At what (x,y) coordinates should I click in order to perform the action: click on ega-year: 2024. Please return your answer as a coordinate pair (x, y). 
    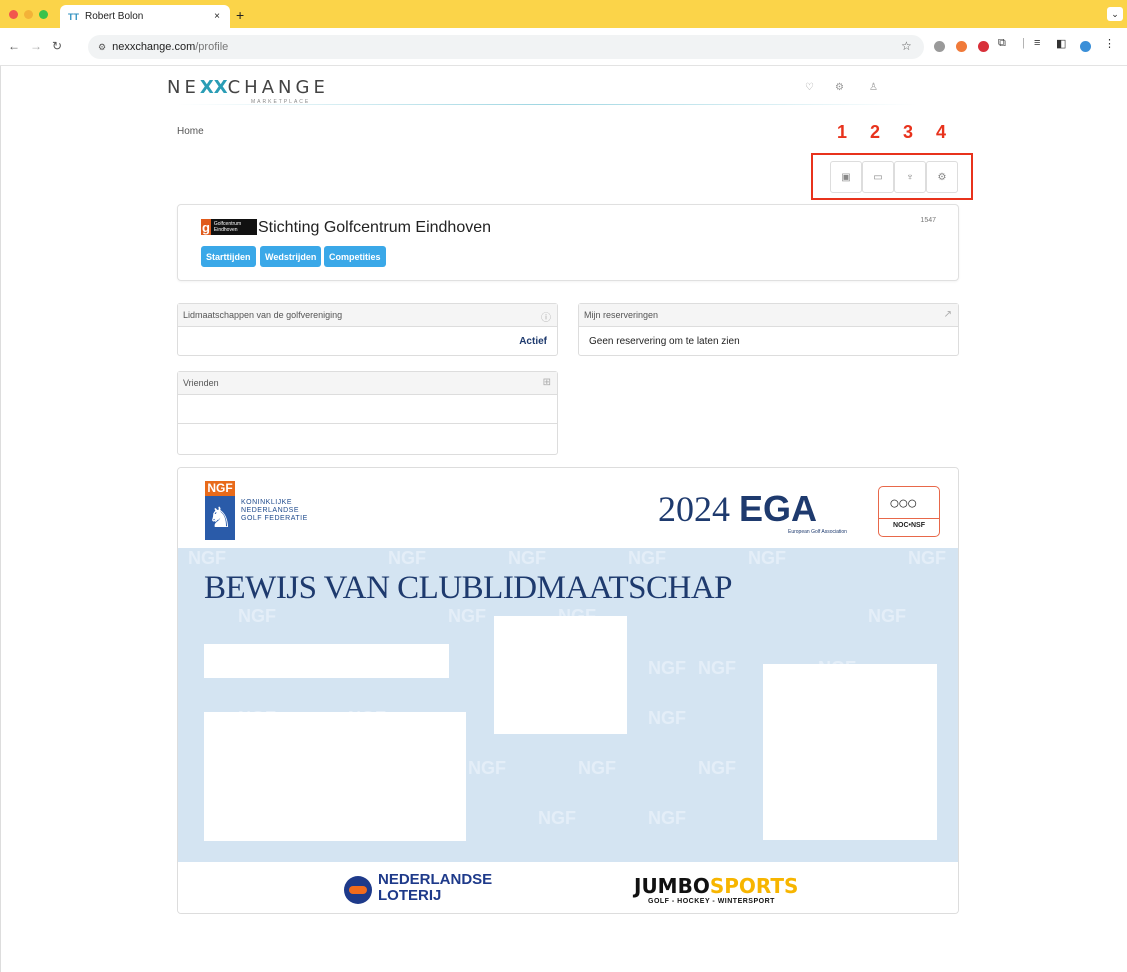
    Looking at the image, I should click on (694, 509).